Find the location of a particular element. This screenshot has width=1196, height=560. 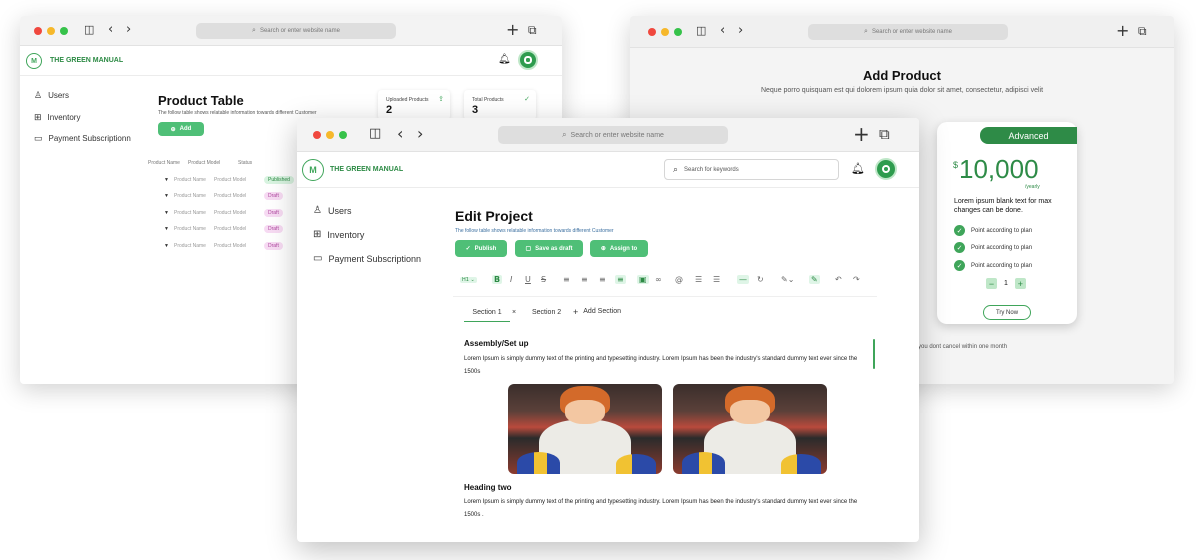

history-icon: ↻ is located at coordinates (760, 279).